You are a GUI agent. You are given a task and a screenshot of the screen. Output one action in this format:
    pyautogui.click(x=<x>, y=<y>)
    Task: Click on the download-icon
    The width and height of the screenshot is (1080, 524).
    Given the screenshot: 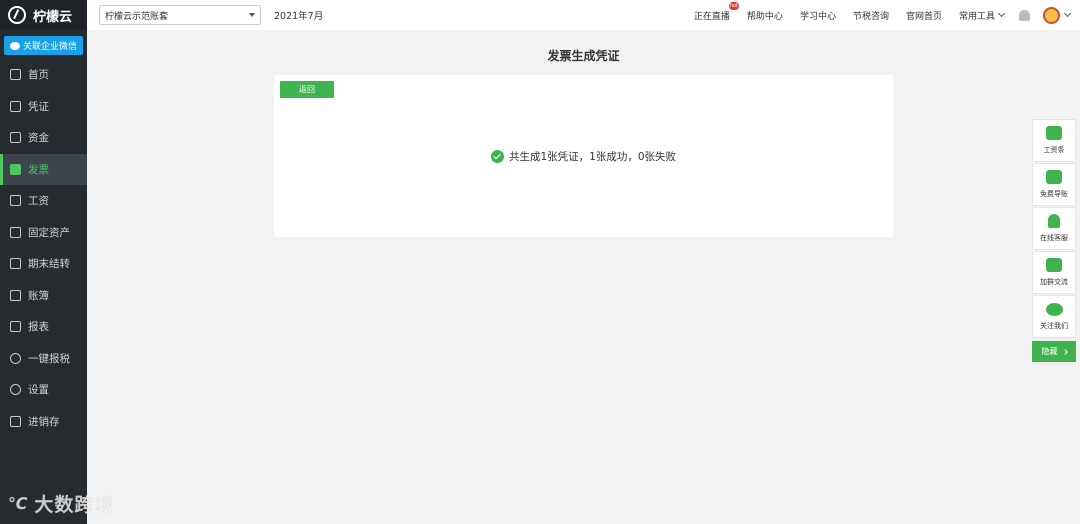 What is the action you would take?
    pyautogui.click(x=1054, y=177)
    